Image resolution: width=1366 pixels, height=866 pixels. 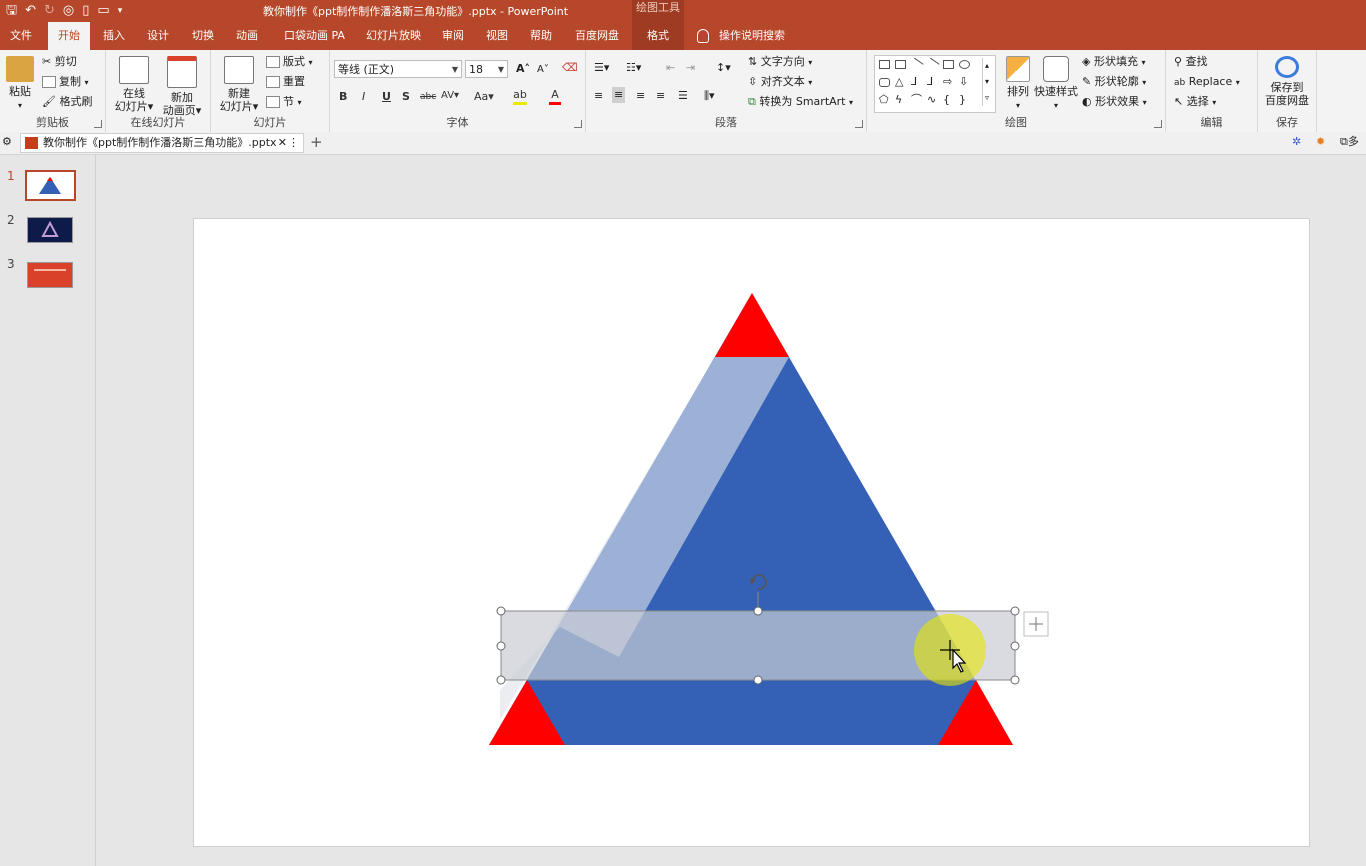 What do you see at coordinates (1036, 624) in the screenshot?
I see `layout-options-icon` at bounding box center [1036, 624].